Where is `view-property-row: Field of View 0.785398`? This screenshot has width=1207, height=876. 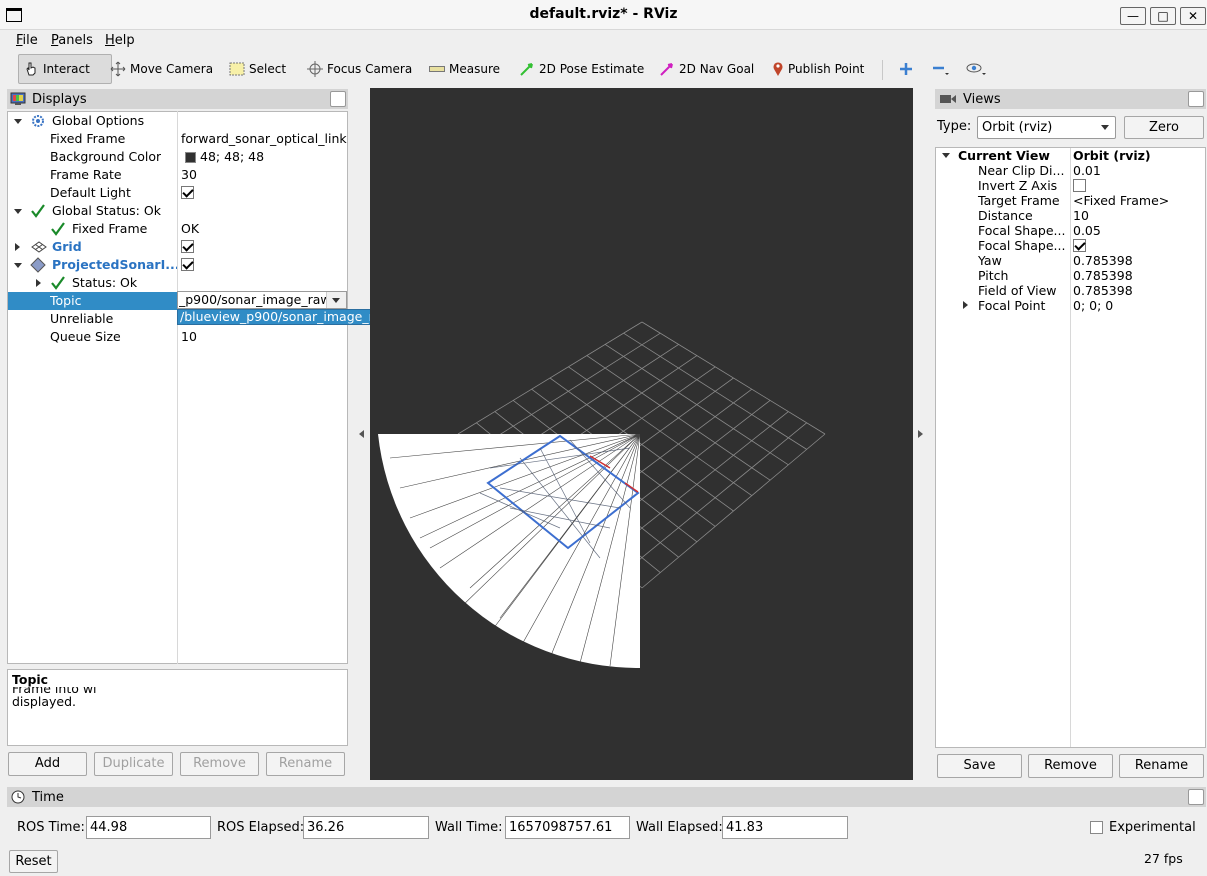
view-property-row: Field of View 0.785398 is located at coordinates (1070, 290).